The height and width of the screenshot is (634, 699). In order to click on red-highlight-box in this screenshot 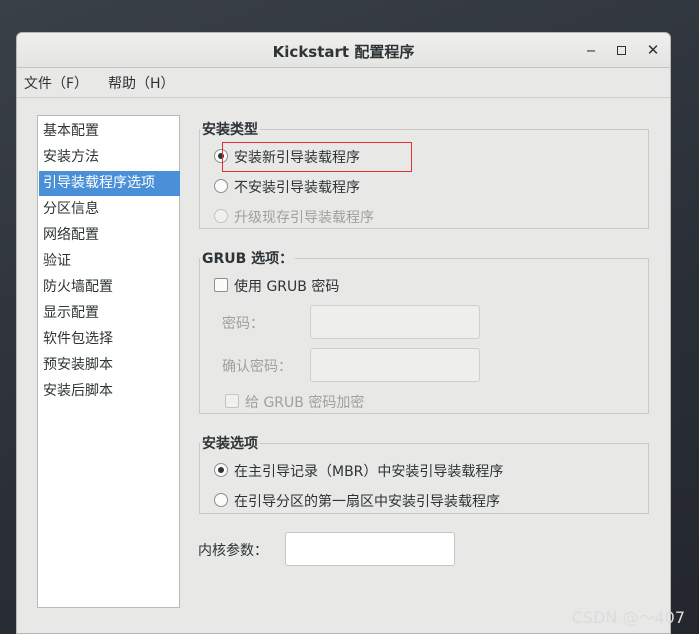, I will do `click(317, 157)`.